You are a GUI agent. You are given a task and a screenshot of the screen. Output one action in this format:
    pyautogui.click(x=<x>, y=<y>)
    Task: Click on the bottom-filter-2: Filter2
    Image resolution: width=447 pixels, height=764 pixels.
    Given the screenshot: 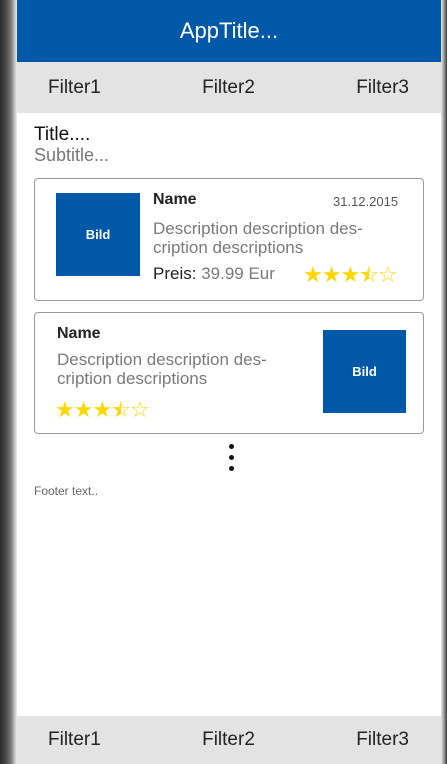 What is the action you would take?
    pyautogui.click(x=228, y=740)
    